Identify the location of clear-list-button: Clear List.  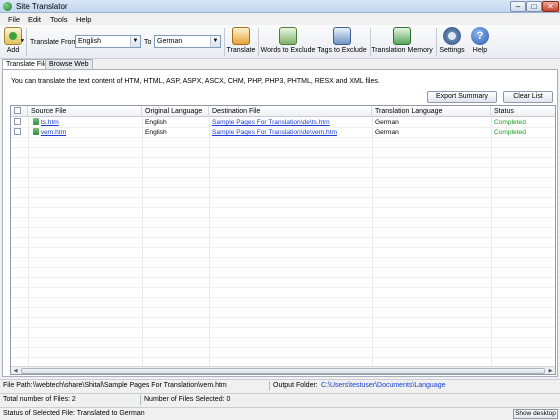
(528, 97).